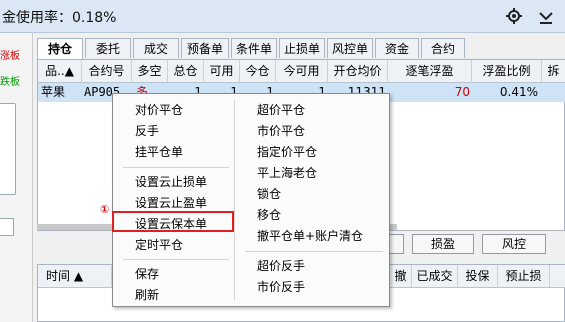 Image resolution: width=565 pixels, height=322 pixels. What do you see at coordinates (514, 244) in the screenshot?
I see `risk-control-button: 风控` at bounding box center [514, 244].